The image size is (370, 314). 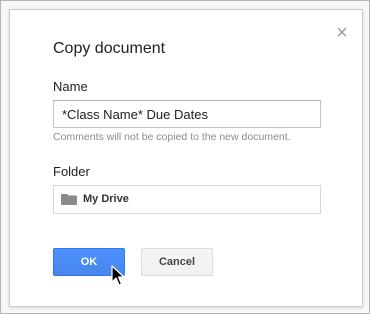 I want to click on name-label: Name, so click(x=70, y=86).